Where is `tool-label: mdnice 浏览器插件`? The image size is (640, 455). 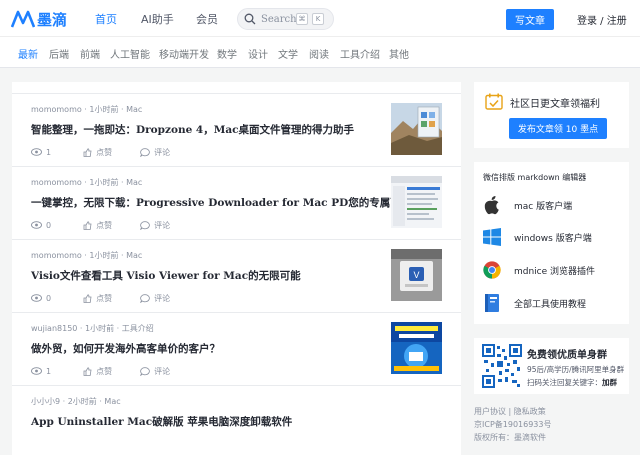
tool-label: mdnice 浏览器插件 is located at coordinates (555, 271).